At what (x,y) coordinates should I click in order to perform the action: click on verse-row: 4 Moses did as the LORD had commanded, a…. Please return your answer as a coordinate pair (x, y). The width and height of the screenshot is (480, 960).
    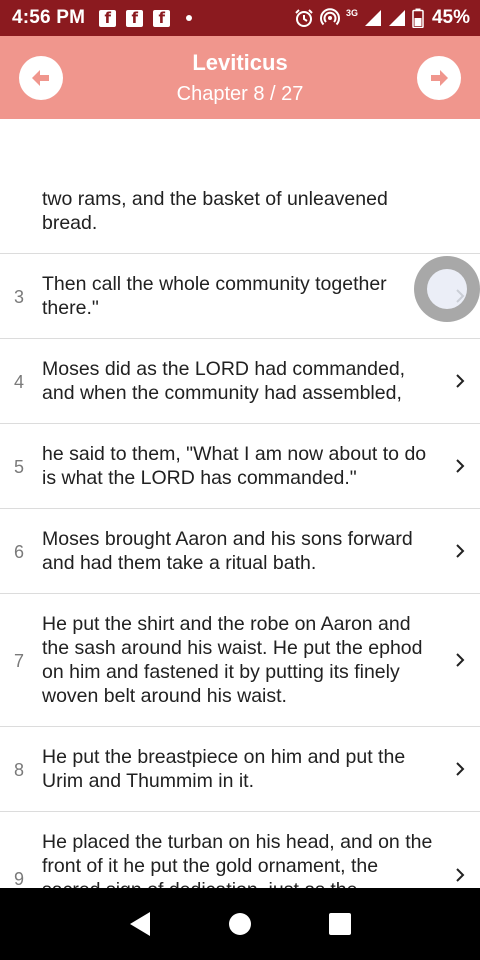
    Looking at the image, I should click on (240, 381).